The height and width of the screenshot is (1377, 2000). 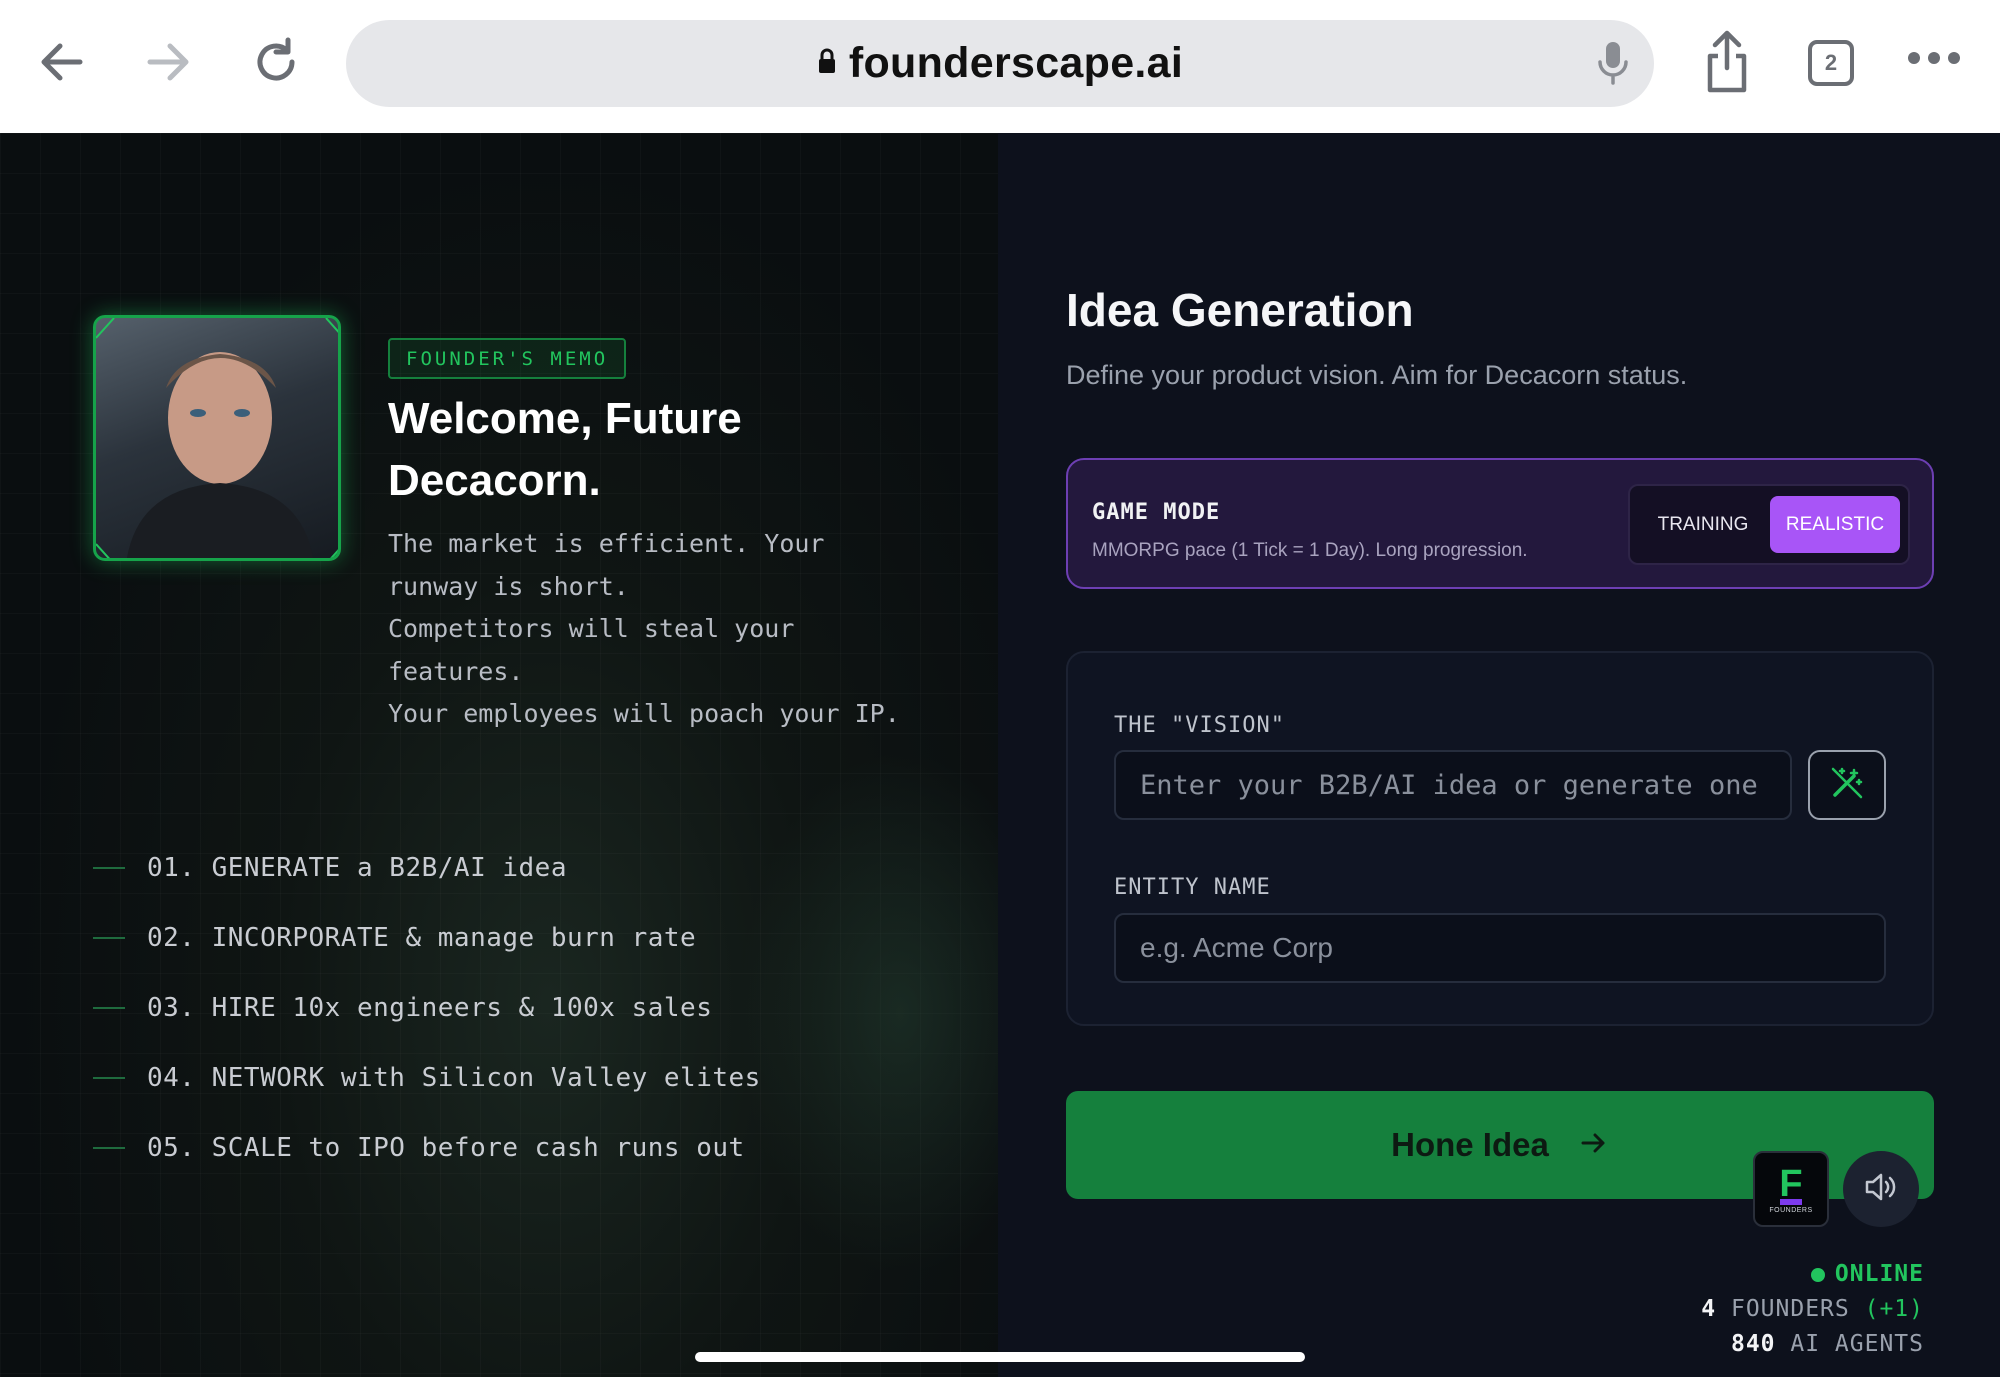 I want to click on sound-toggle-button, so click(x=1881, y=1189).